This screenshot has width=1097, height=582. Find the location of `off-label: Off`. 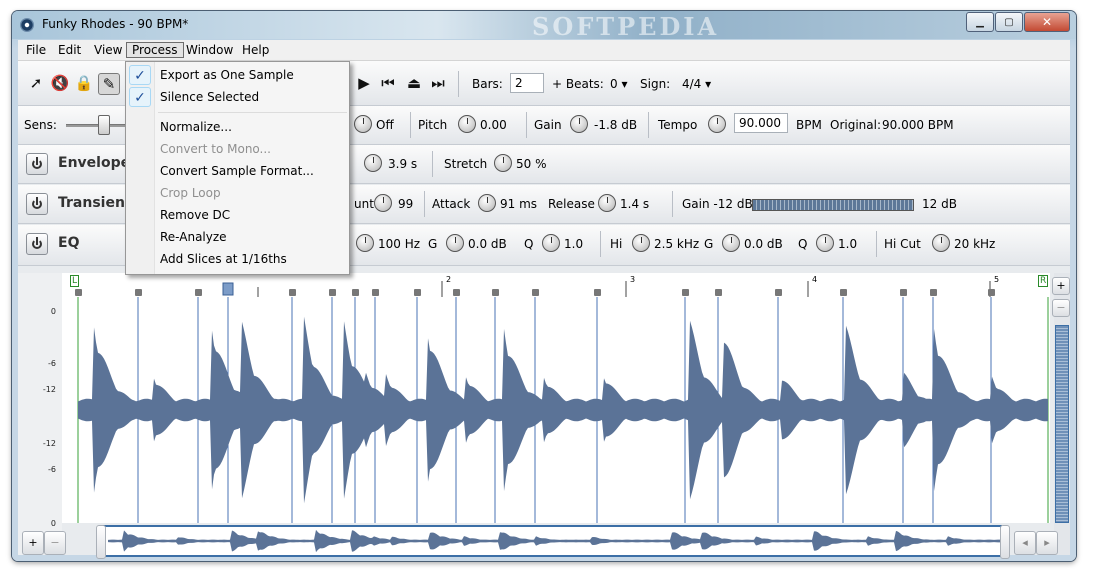

off-label: Off is located at coordinates (385, 125).